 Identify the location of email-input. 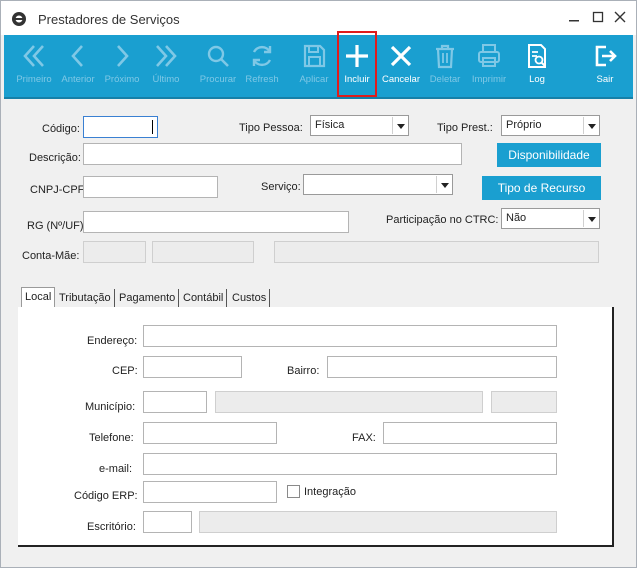
(350, 464).